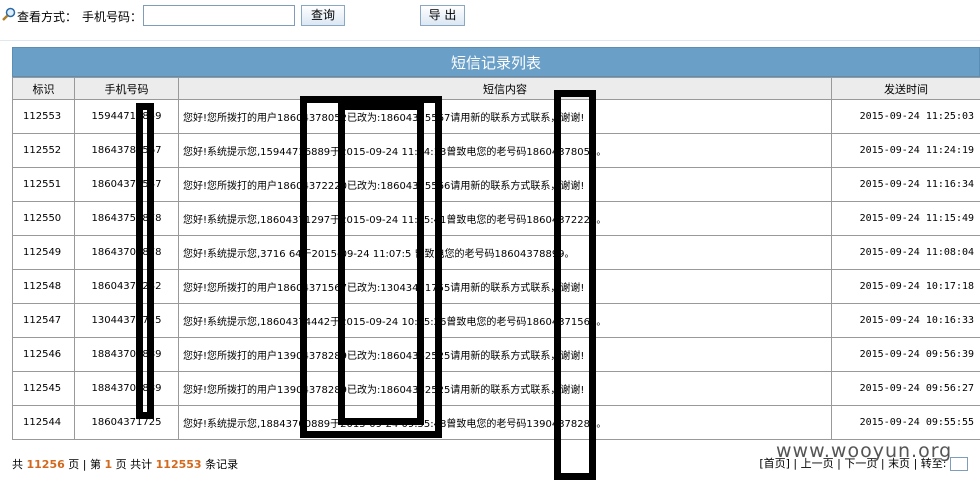 This screenshot has height=480, width=980. I want to click on pagination-summary: 共 11256 页 | 第 1 页 共计 112553 条记录, so click(125, 464).